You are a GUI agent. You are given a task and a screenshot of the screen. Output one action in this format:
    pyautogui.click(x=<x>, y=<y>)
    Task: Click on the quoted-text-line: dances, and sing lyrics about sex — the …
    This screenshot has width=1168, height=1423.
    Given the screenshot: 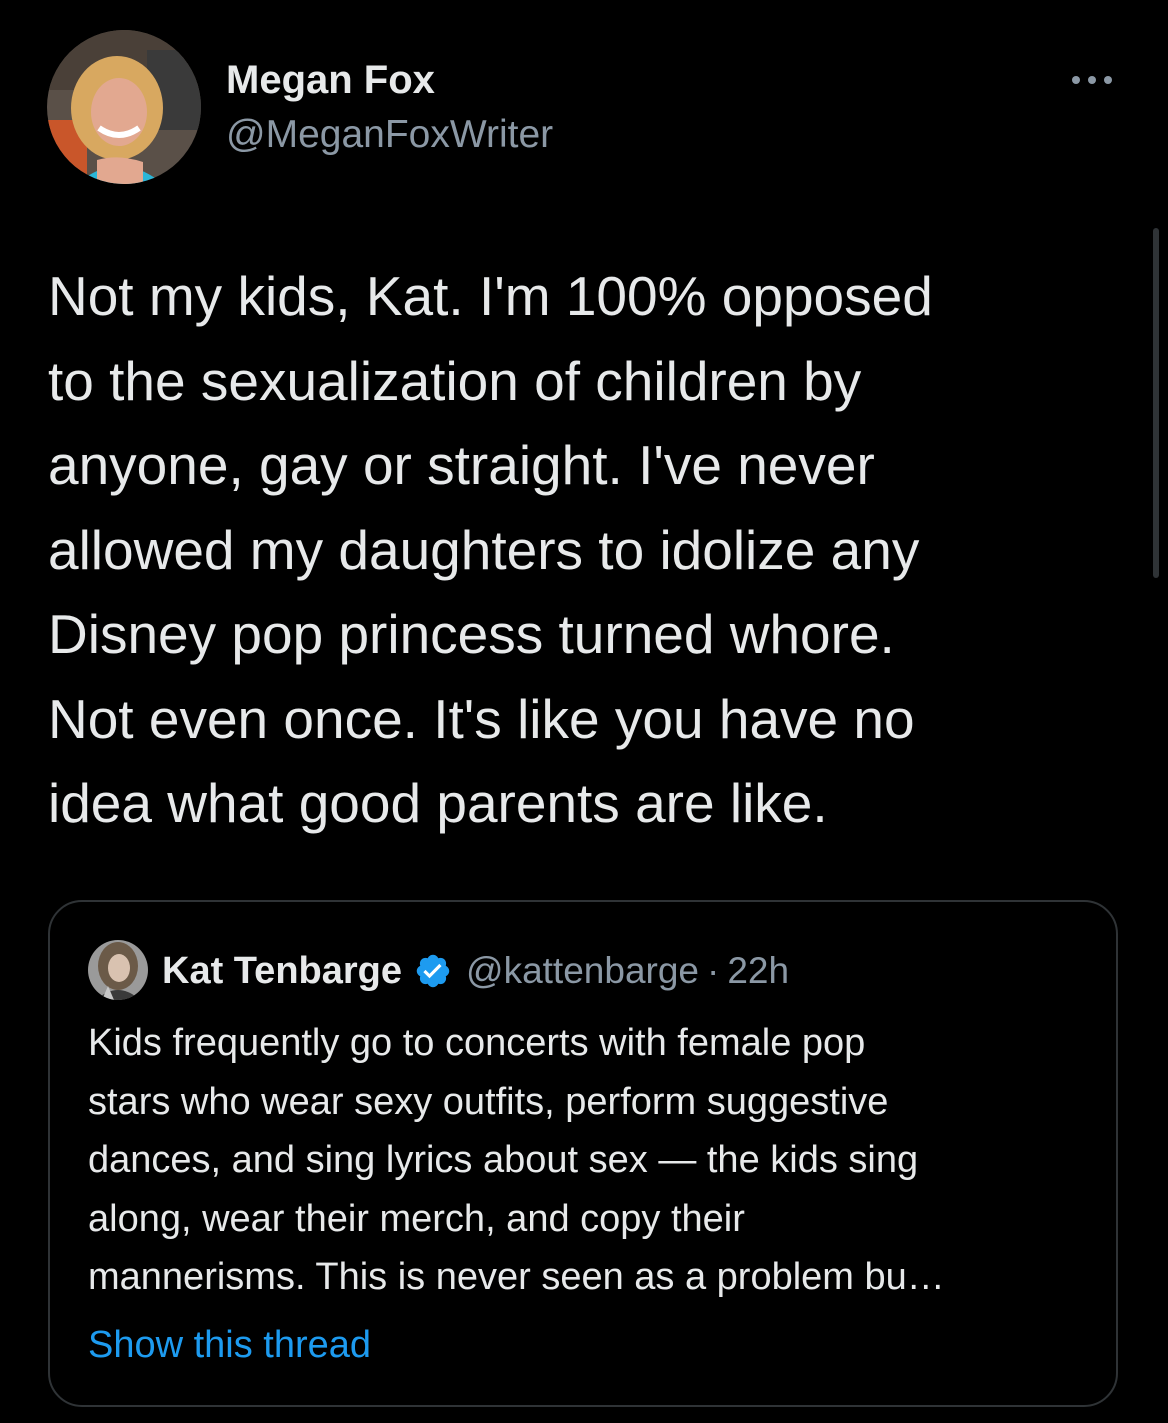 What is the action you would take?
    pyautogui.click(x=503, y=1160)
    